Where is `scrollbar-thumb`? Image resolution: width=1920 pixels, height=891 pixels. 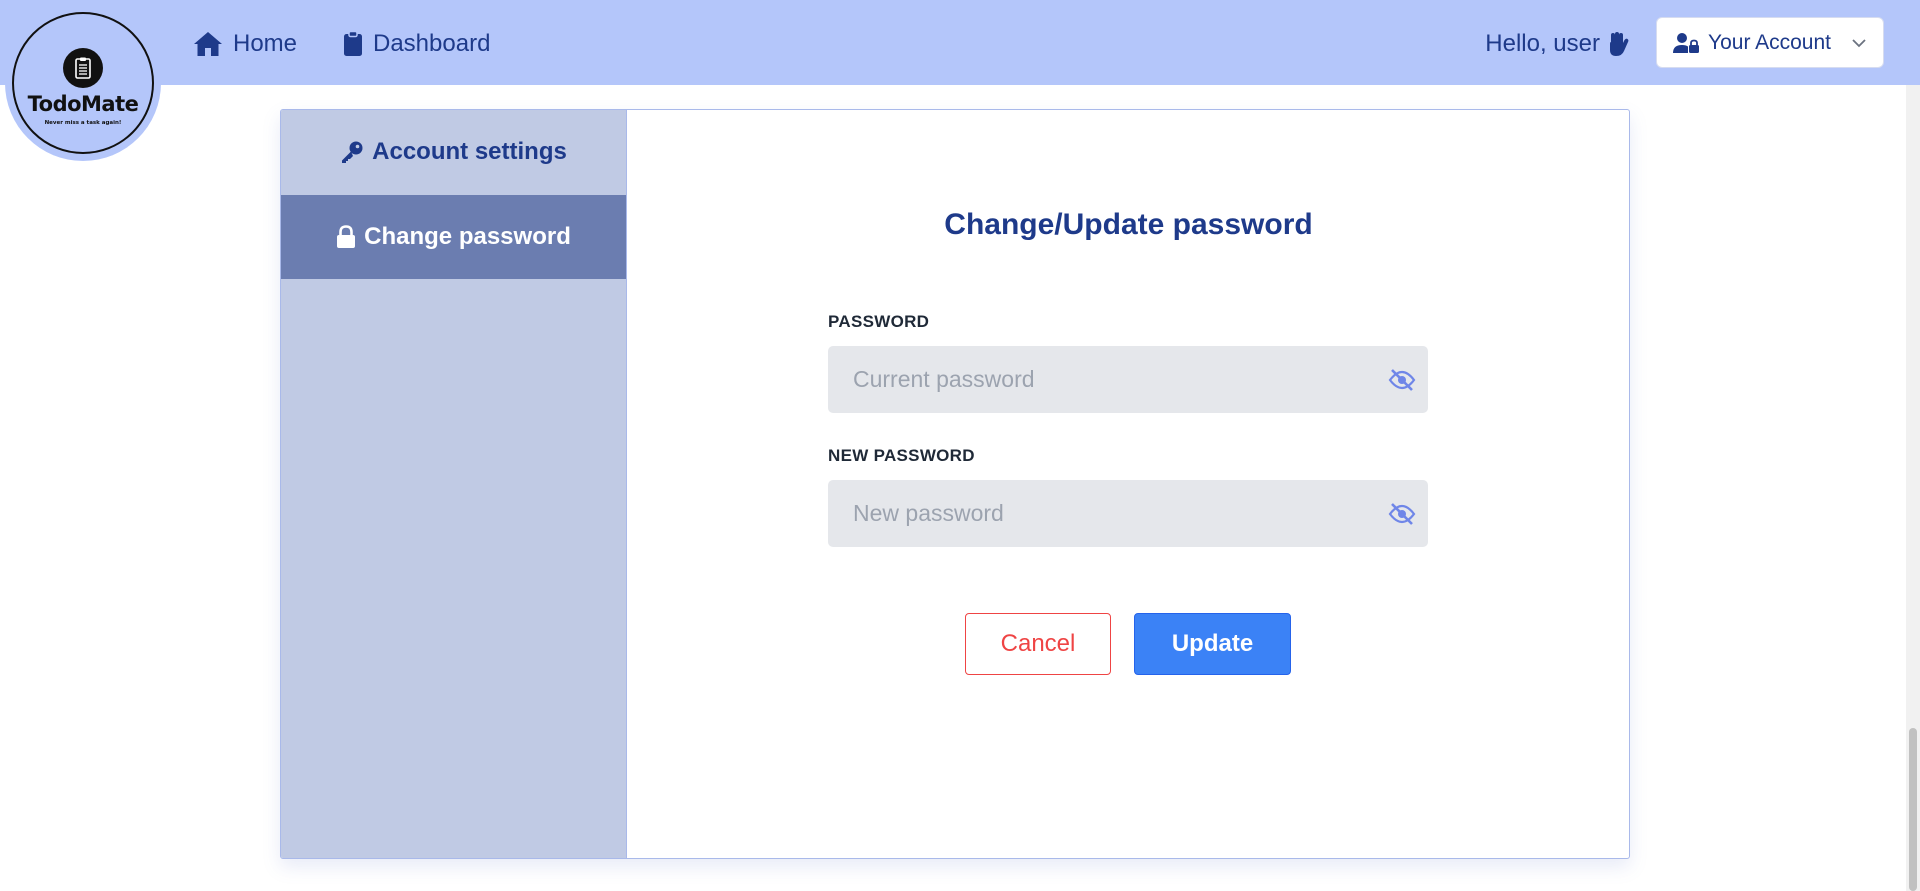
scrollbar-thumb is located at coordinates (1913, 809).